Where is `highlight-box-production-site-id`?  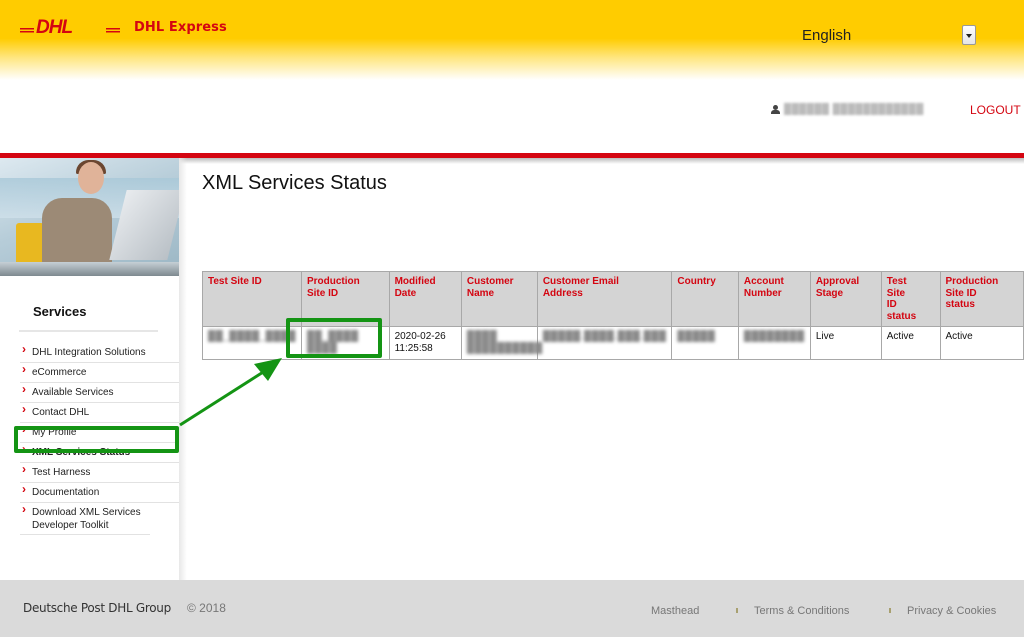 highlight-box-production-site-id is located at coordinates (334, 338).